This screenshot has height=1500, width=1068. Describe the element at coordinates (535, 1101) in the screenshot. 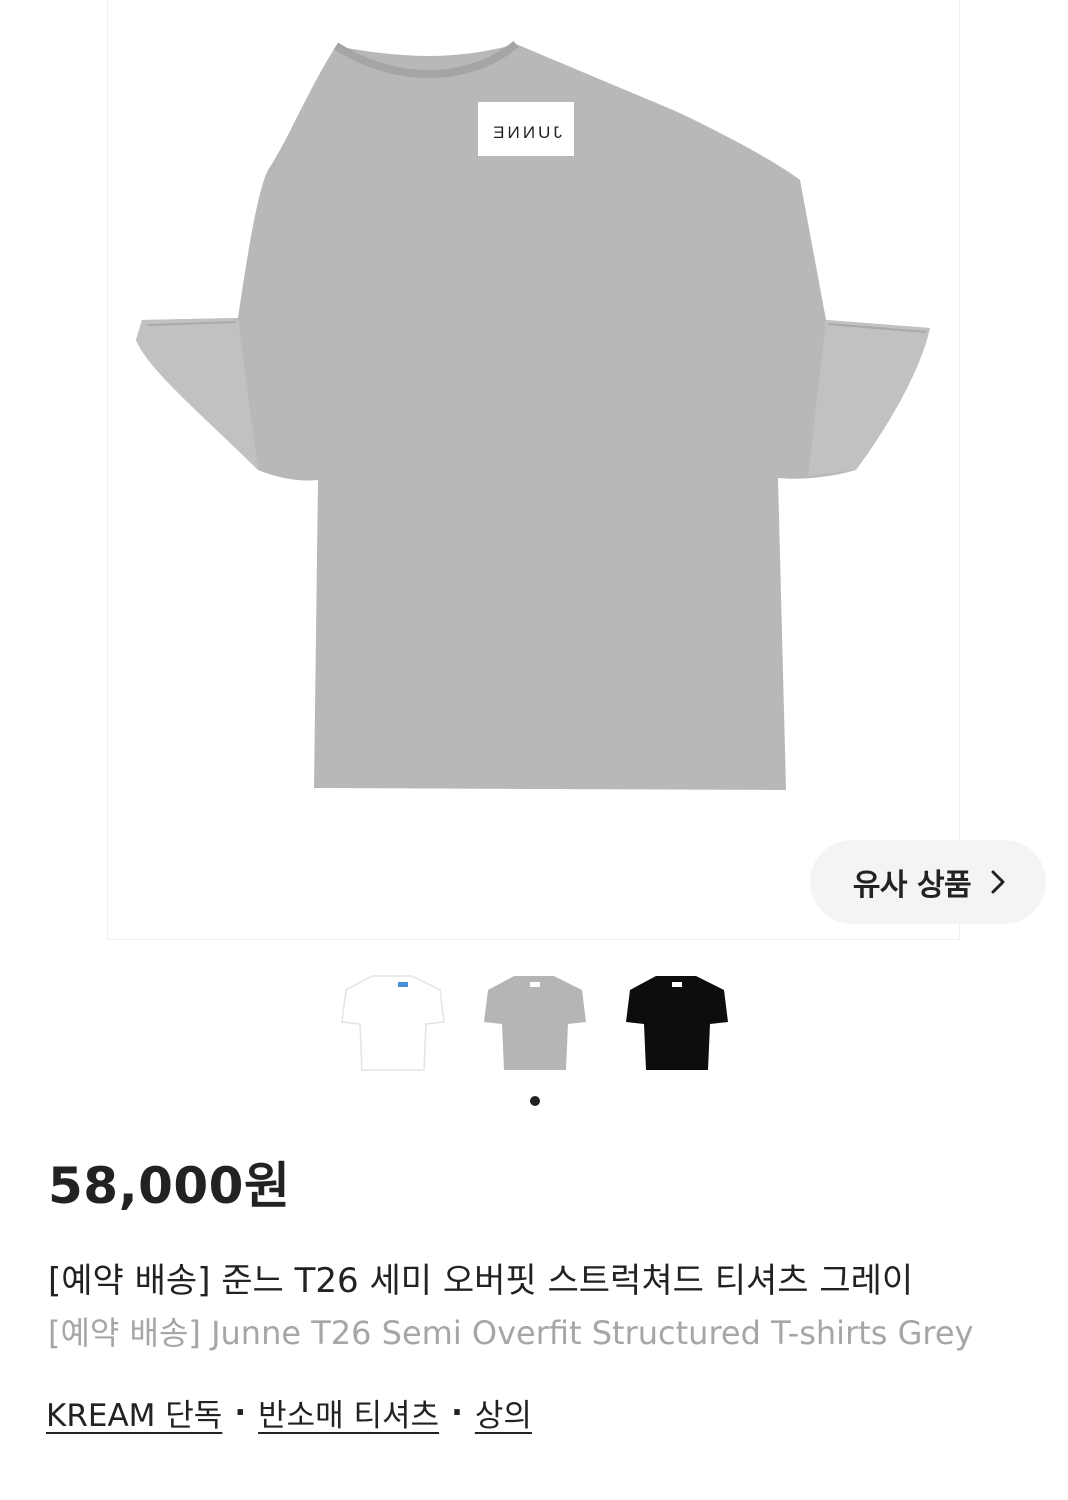

I see `pagination-dot` at that location.